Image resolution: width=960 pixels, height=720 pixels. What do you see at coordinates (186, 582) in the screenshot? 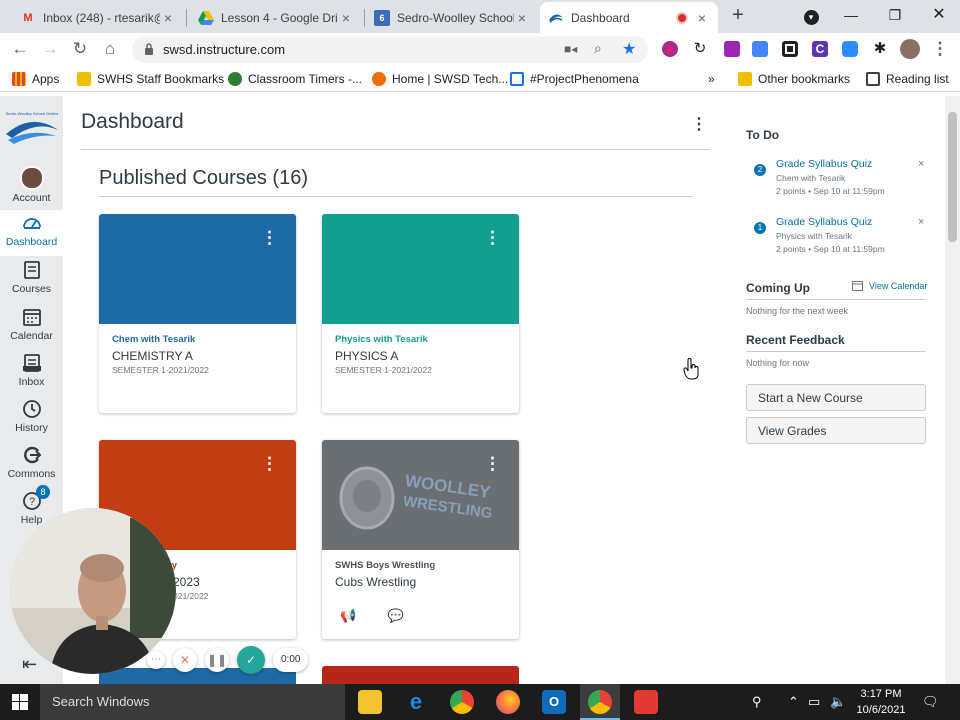
I see `course-name: 2023` at bounding box center [186, 582].